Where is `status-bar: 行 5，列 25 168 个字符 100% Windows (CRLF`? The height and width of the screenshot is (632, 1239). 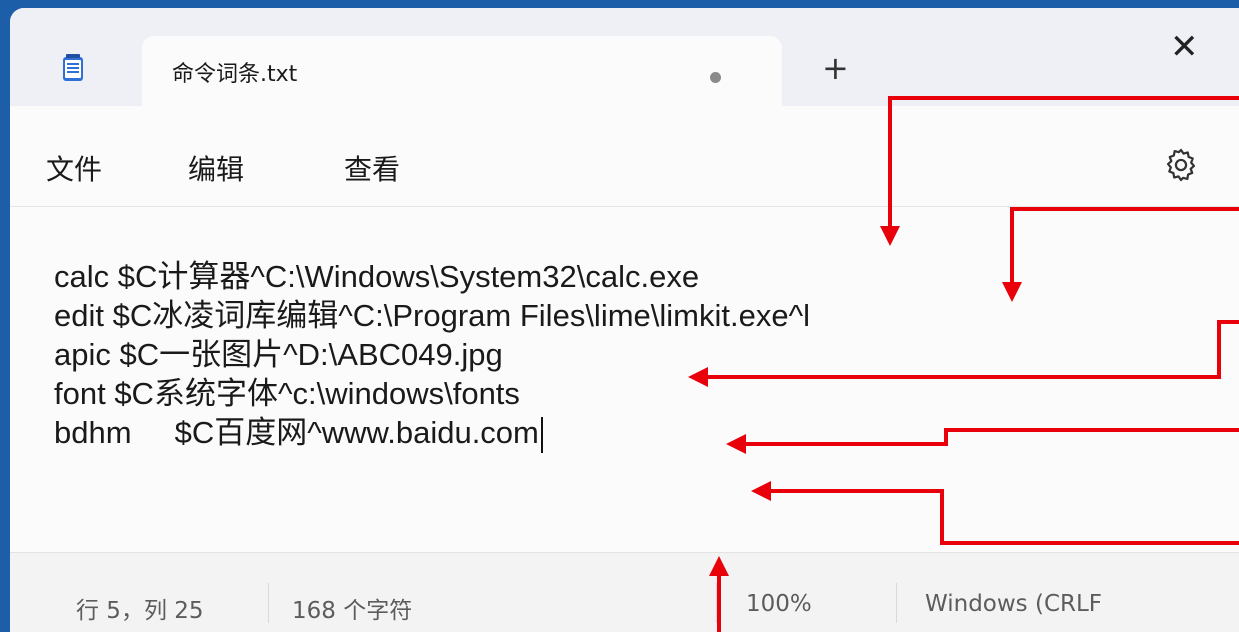
status-bar: 行 5，列 25 168 个字符 100% Windows (CRLF is located at coordinates (624, 592).